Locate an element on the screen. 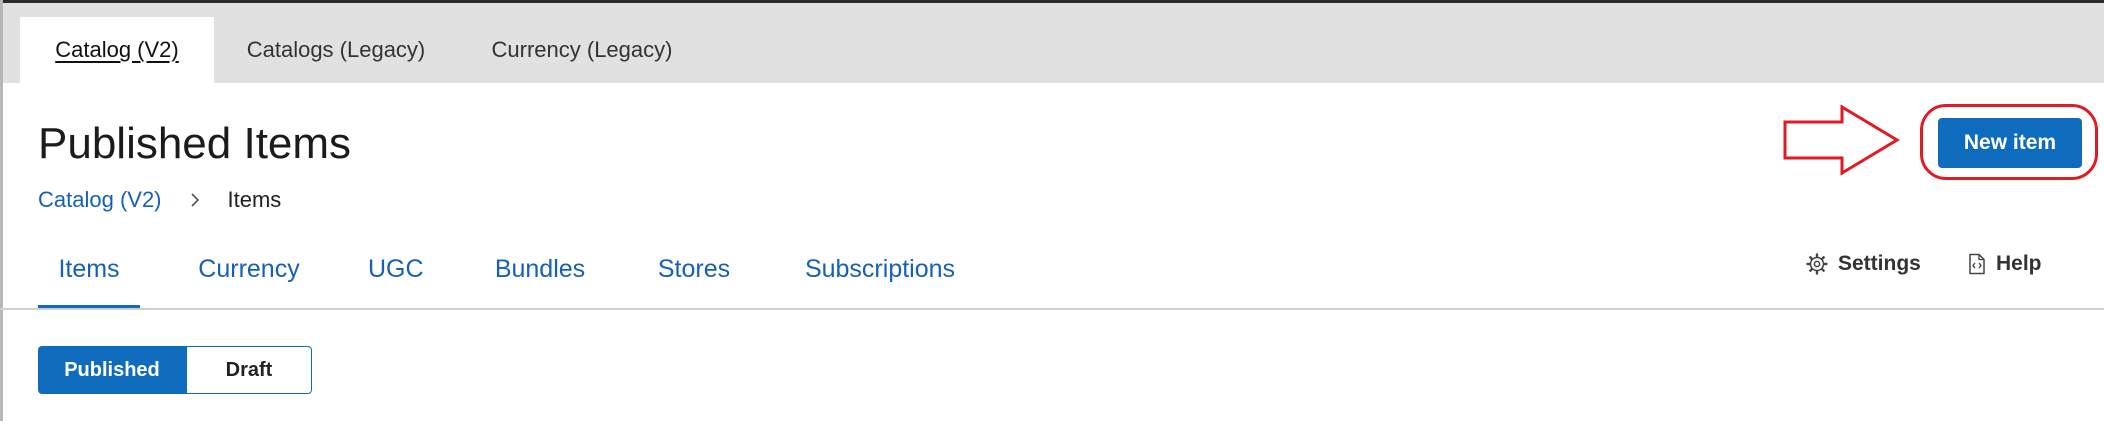 The width and height of the screenshot is (2104, 421). draft-toggle-button: Draft is located at coordinates (249, 370).